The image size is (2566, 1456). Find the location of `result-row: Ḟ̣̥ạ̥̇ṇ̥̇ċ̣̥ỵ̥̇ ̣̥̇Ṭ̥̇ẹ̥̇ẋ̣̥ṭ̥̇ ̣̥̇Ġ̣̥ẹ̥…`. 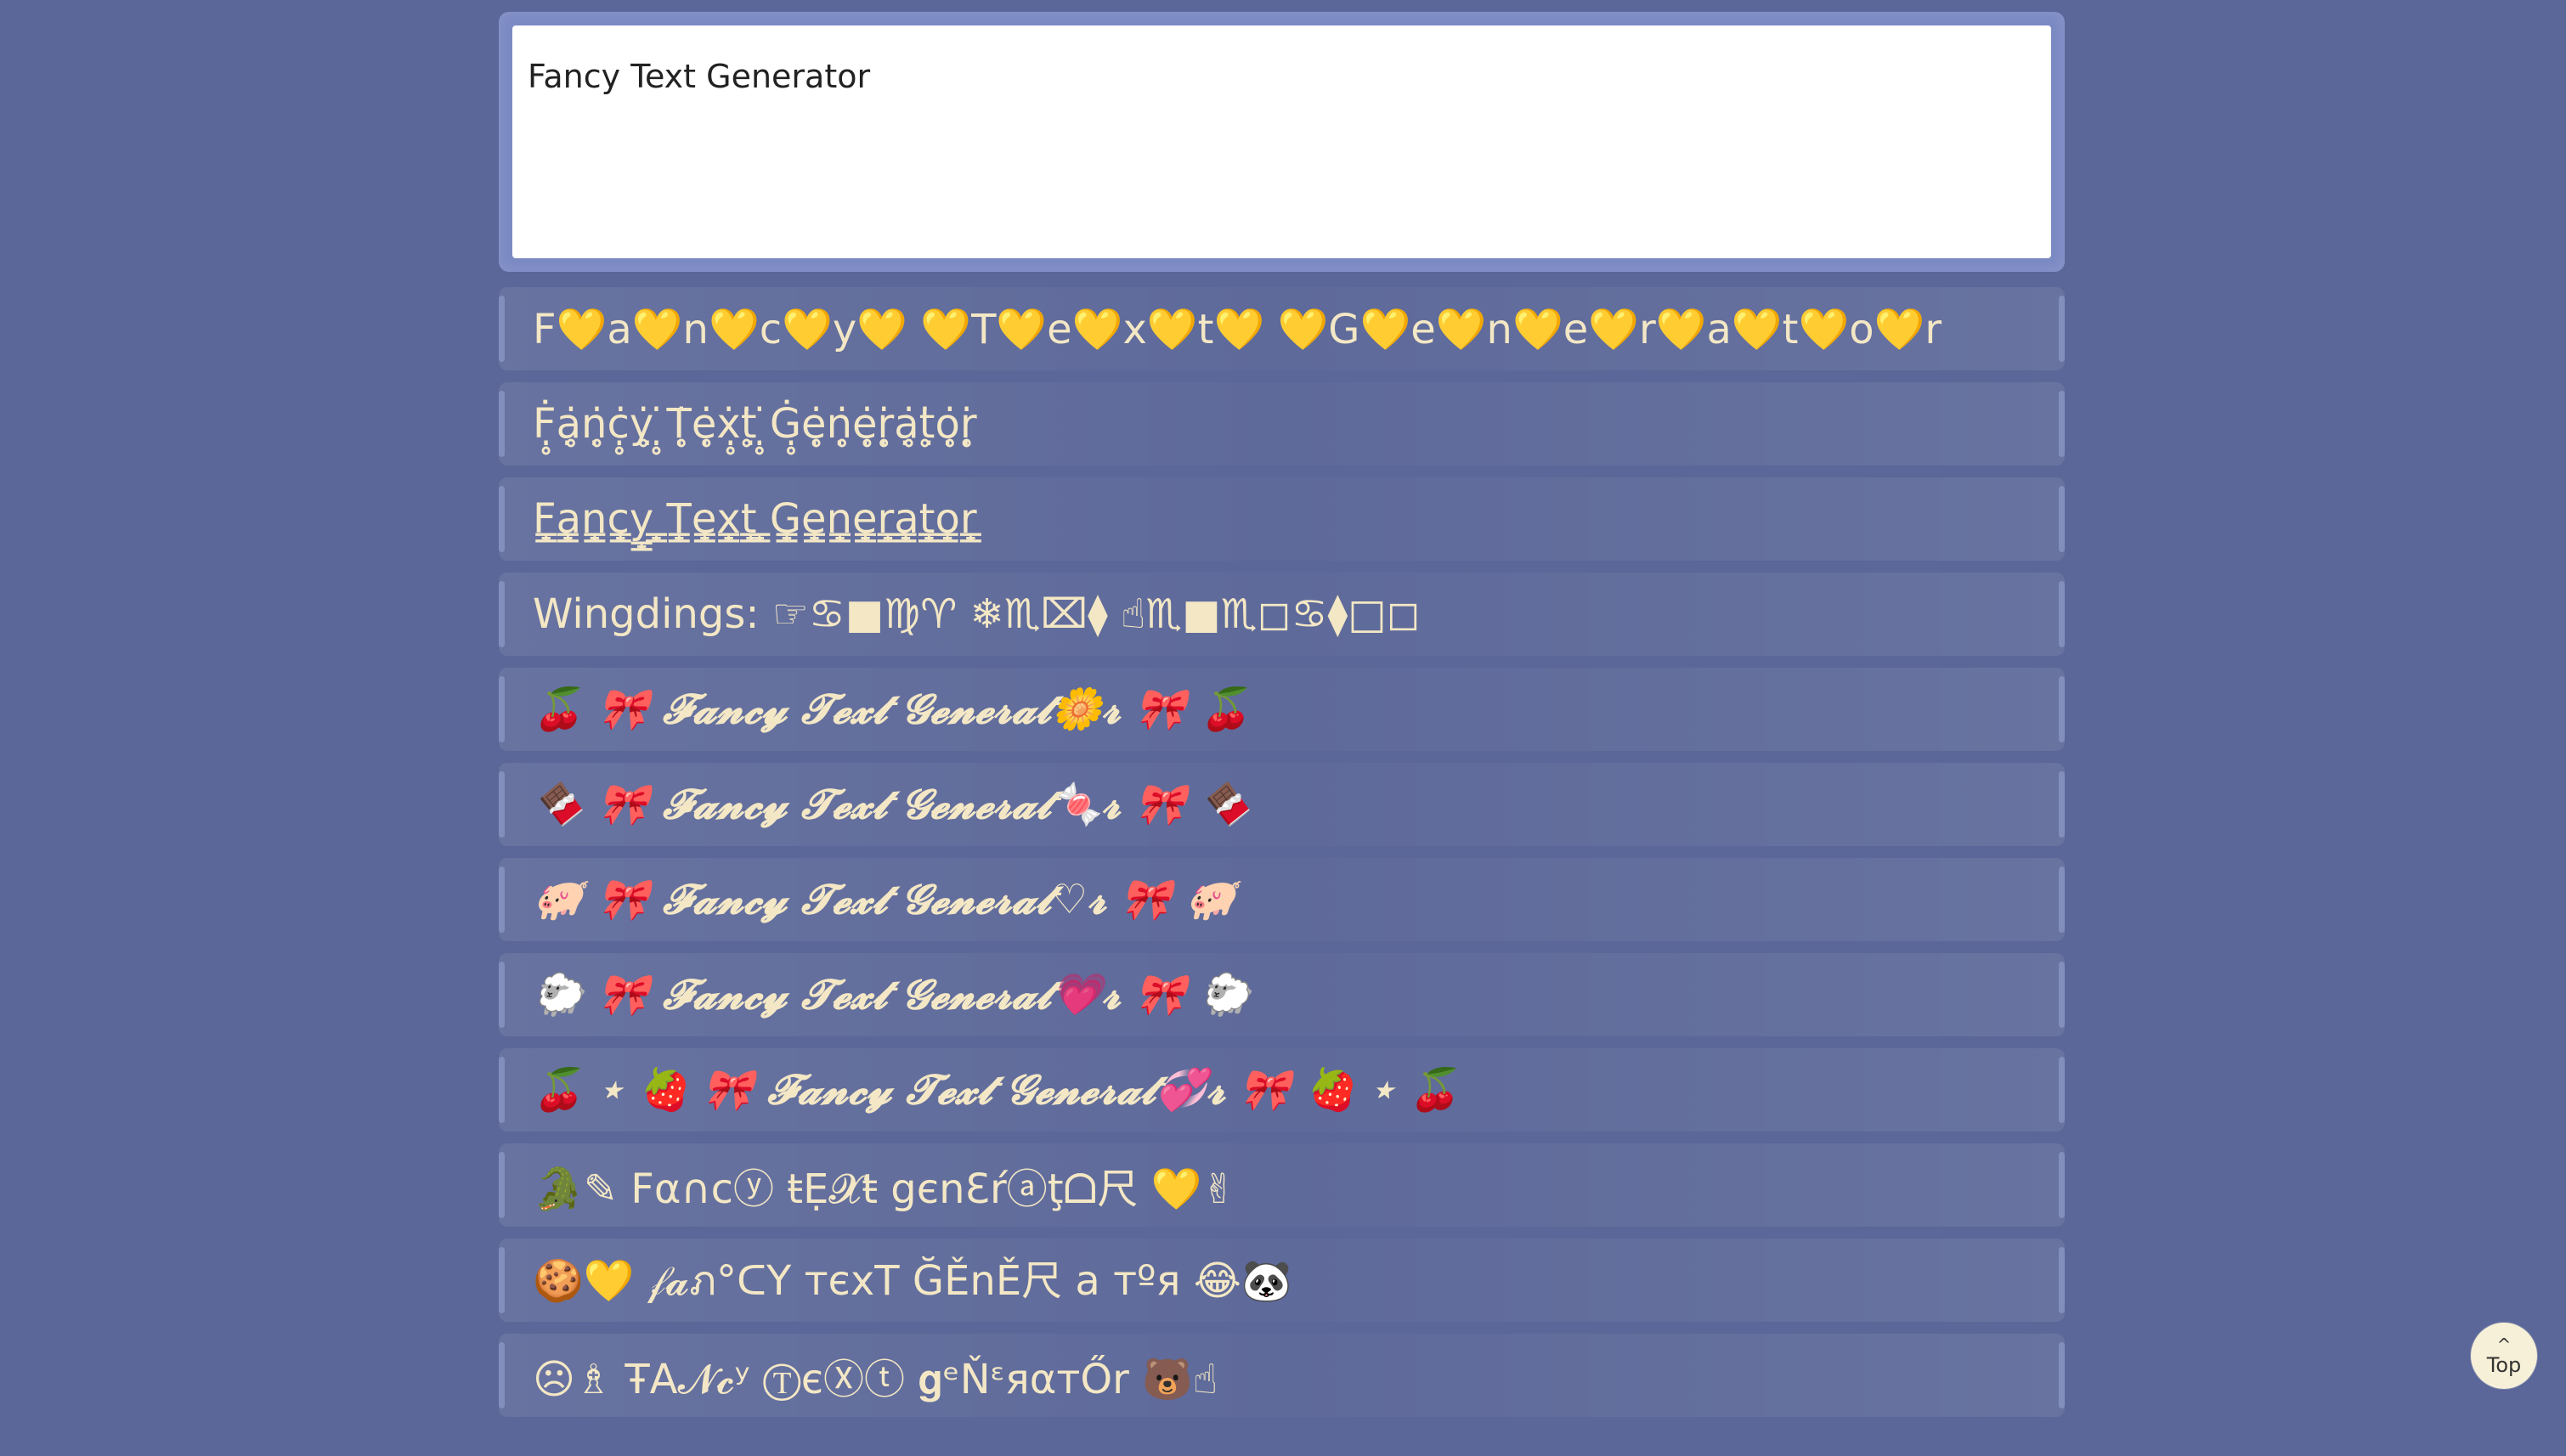

result-row: Ḟ̣̥ạ̥̇ṇ̥̇ċ̣̥ỵ̥̇ ̣̥̇Ṭ̥̇ẹ̥̇ẋ̣̥ṭ̥̇ ̣̥̇Ġ̣̥ẹ̥… is located at coordinates (1282, 424).